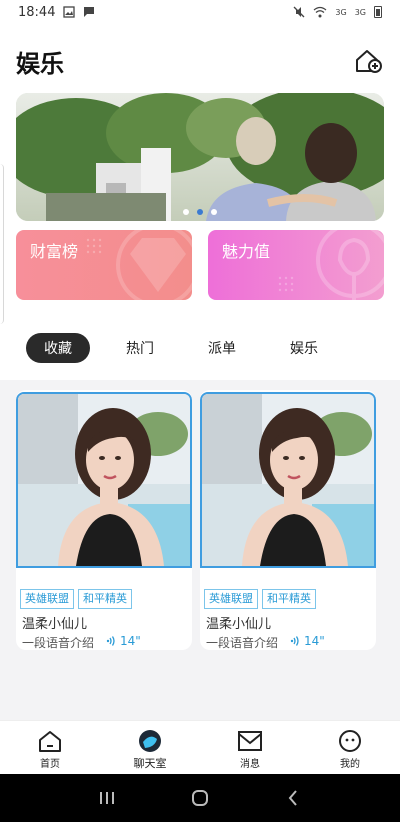  Describe the element at coordinates (246, 251) in the screenshot. I see `charm-rank-label: 魅力值` at that location.